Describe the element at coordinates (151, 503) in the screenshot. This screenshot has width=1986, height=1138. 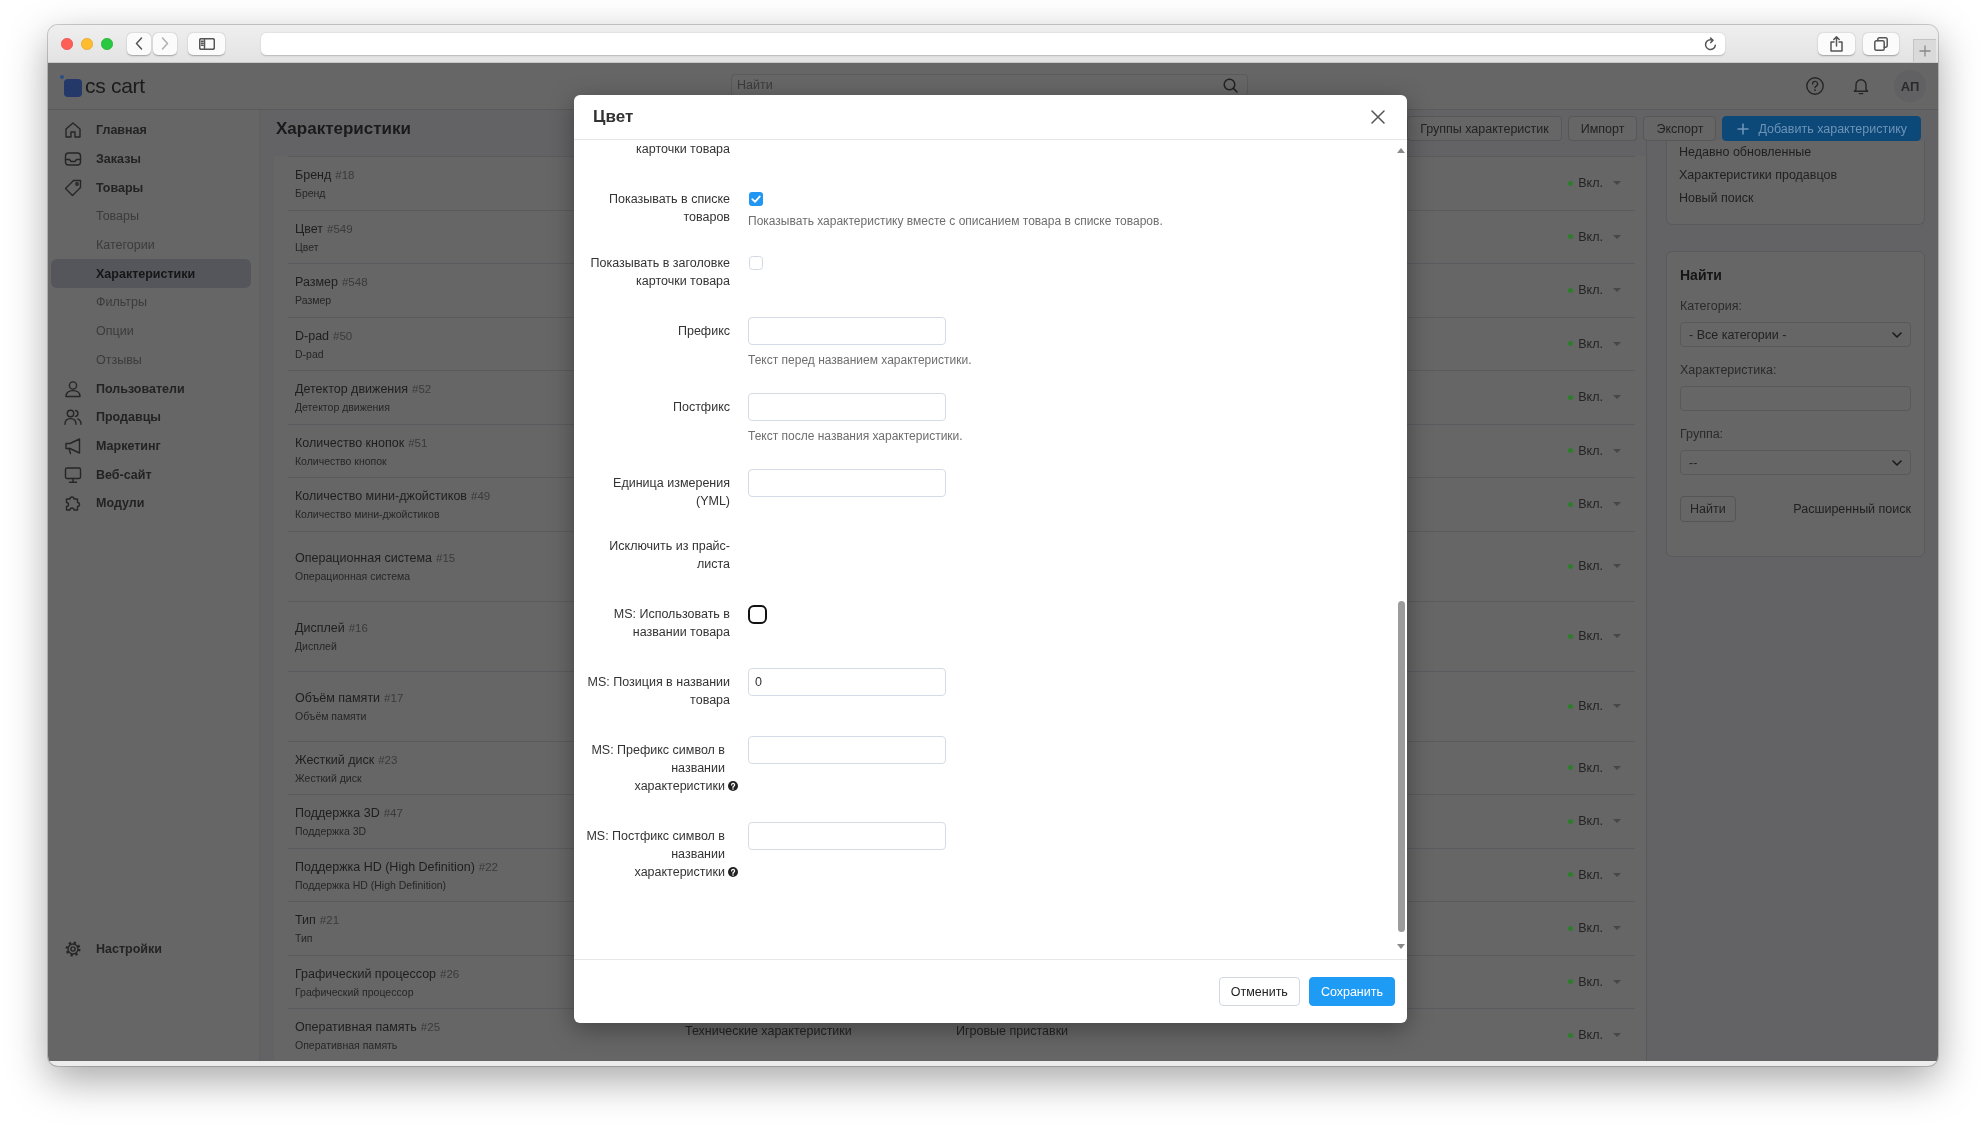
I see `nav-item: Модули` at that location.